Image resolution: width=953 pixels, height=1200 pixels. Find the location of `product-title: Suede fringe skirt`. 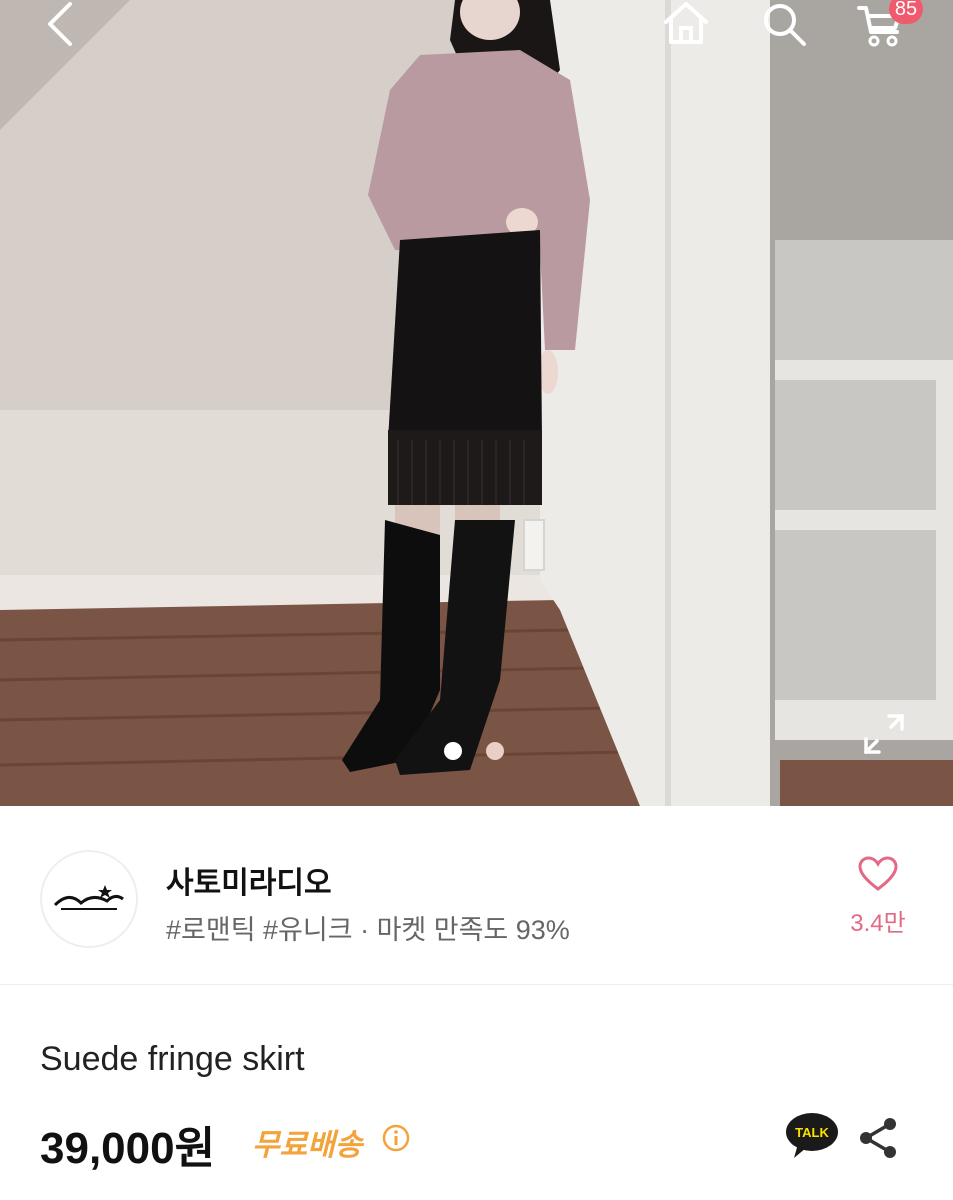

product-title: Suede fringe skirt is located at coordinates (172, 1059).